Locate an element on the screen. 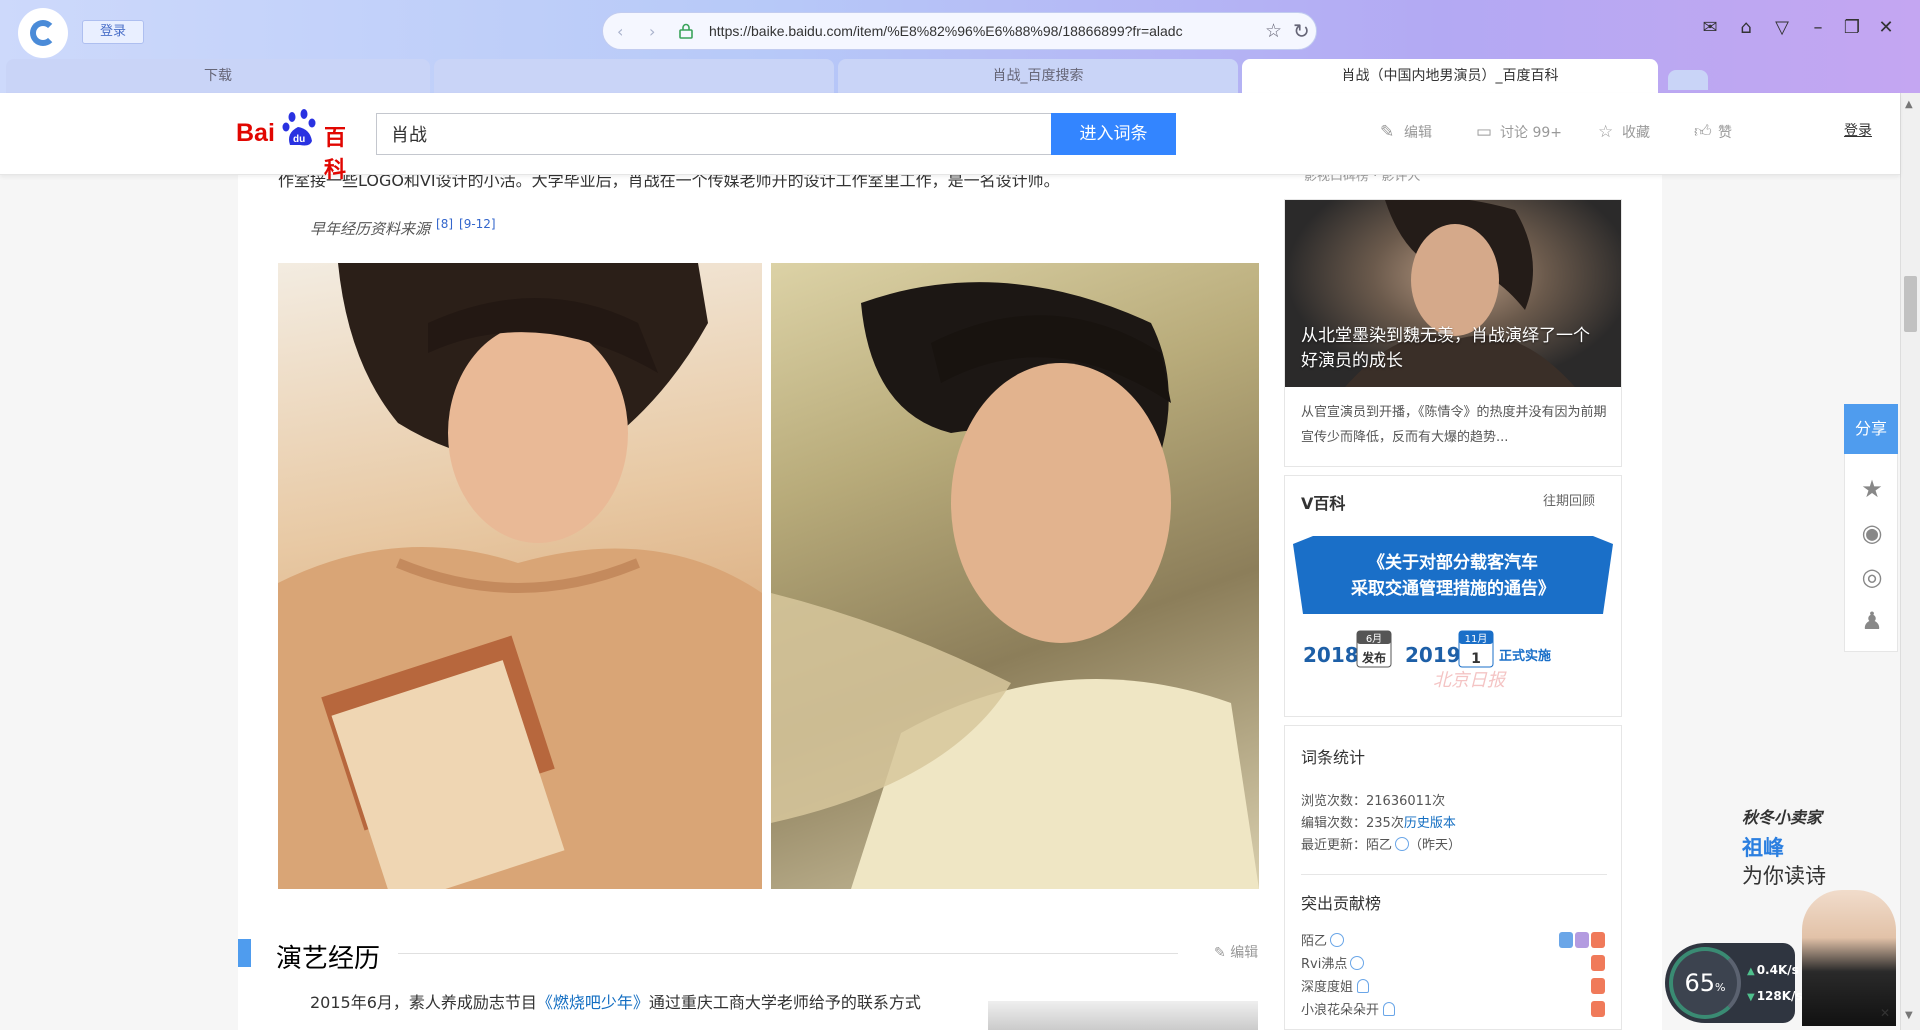  skin-icon: ⌂ is located at coordinates (1746, 27).